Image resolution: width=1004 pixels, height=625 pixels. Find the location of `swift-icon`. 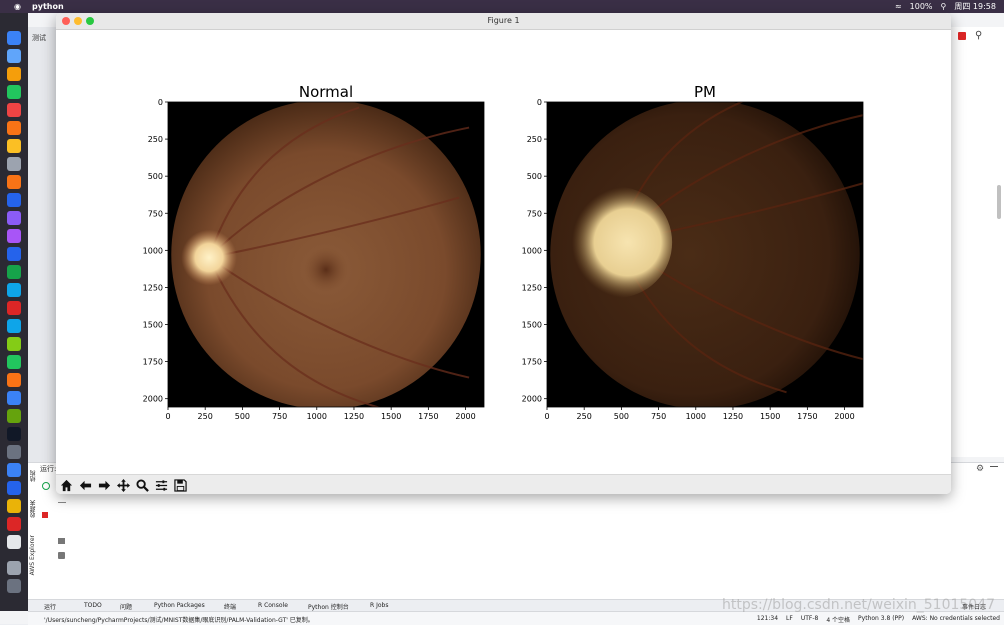

swift-icon is located at coordinates (14, 182).